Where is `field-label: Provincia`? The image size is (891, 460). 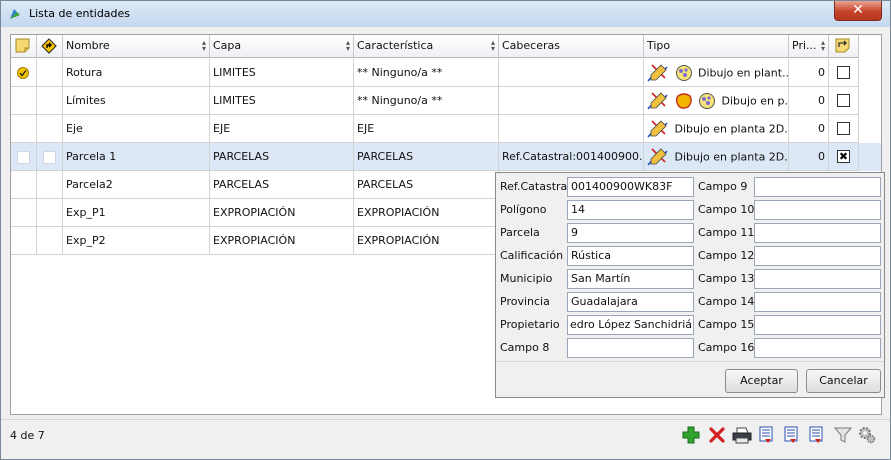 field-label: Provincia is located at coordinates (525, 301).